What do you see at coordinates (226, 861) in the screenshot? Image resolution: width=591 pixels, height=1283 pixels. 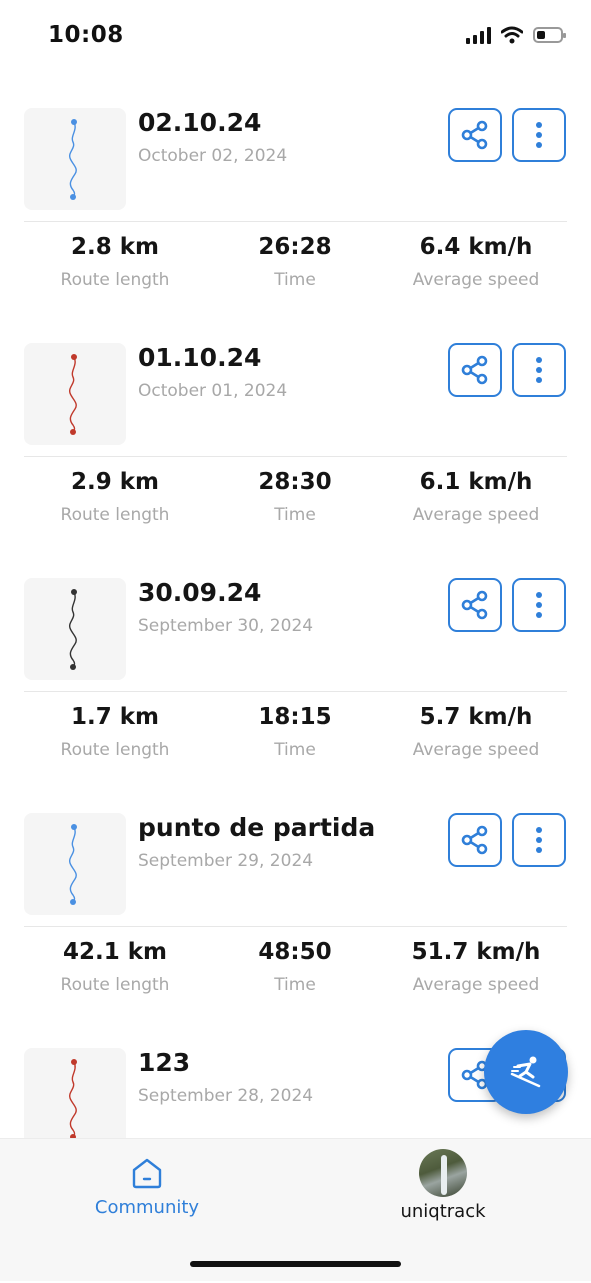 I see `track-date: September 29, 2024` at bounding box center [226, 861].